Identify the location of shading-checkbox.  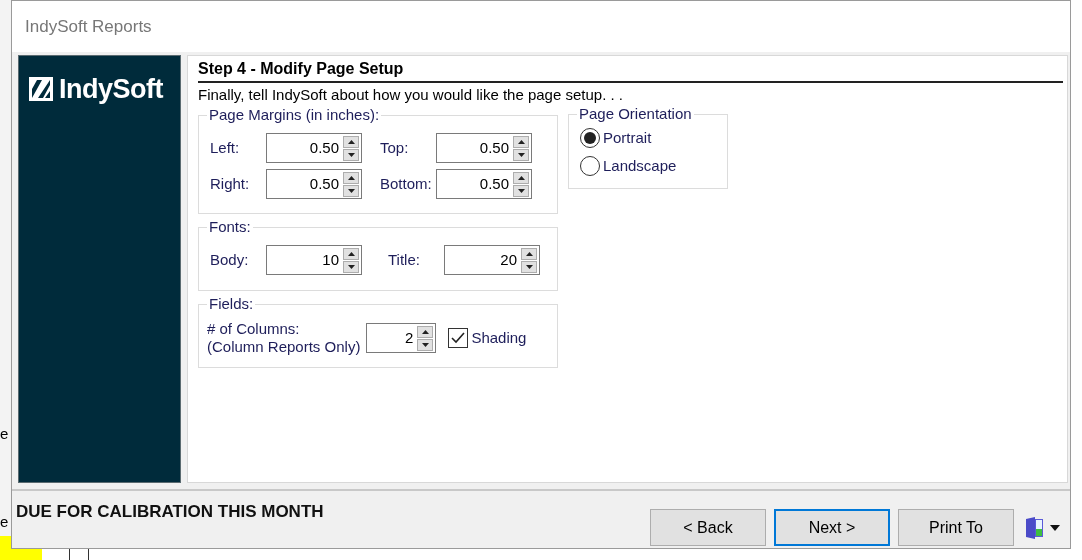
(458, 338).